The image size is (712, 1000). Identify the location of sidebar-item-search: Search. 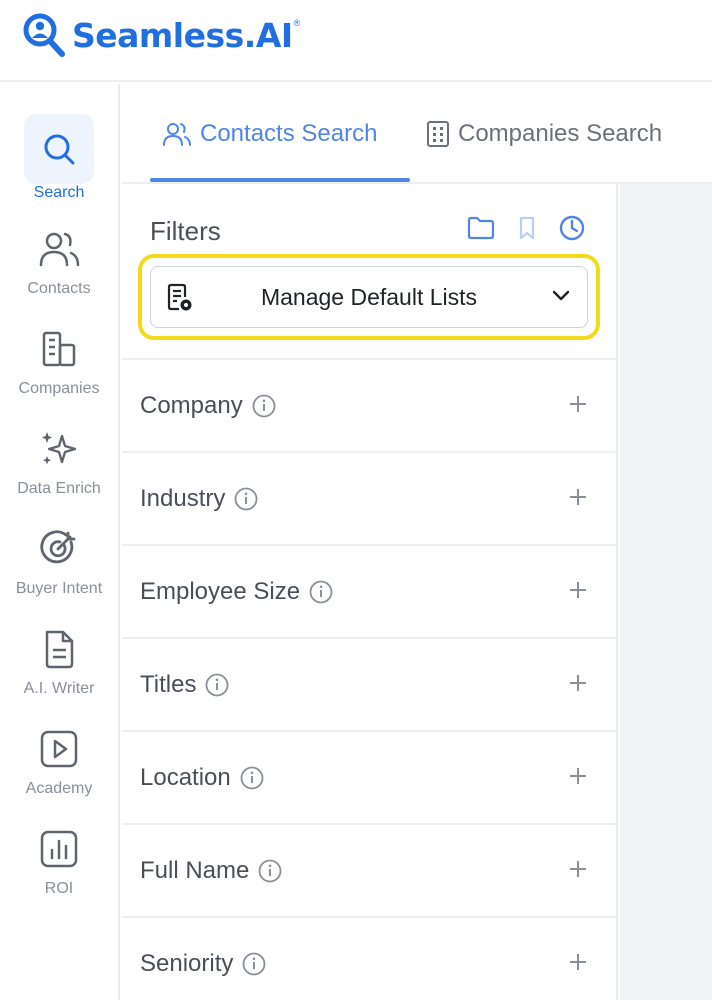
(59, 158).